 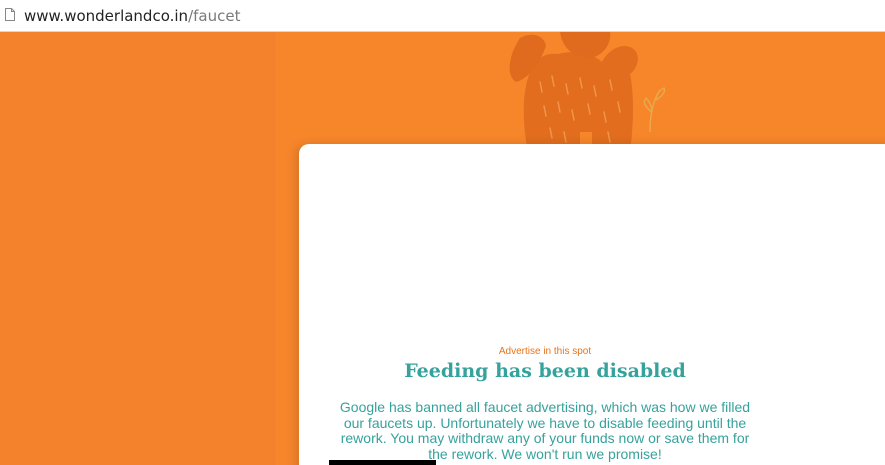 I want to click on address-bar: www.wonderlandco.in/faucet, so click(x=442, y=16).